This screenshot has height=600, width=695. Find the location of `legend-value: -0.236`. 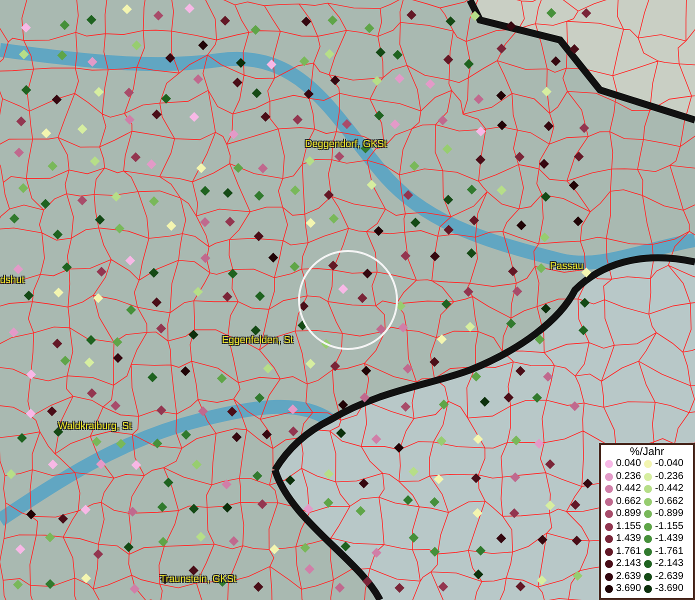

legend-value: -0.236 is located at coordinates (669, 477).